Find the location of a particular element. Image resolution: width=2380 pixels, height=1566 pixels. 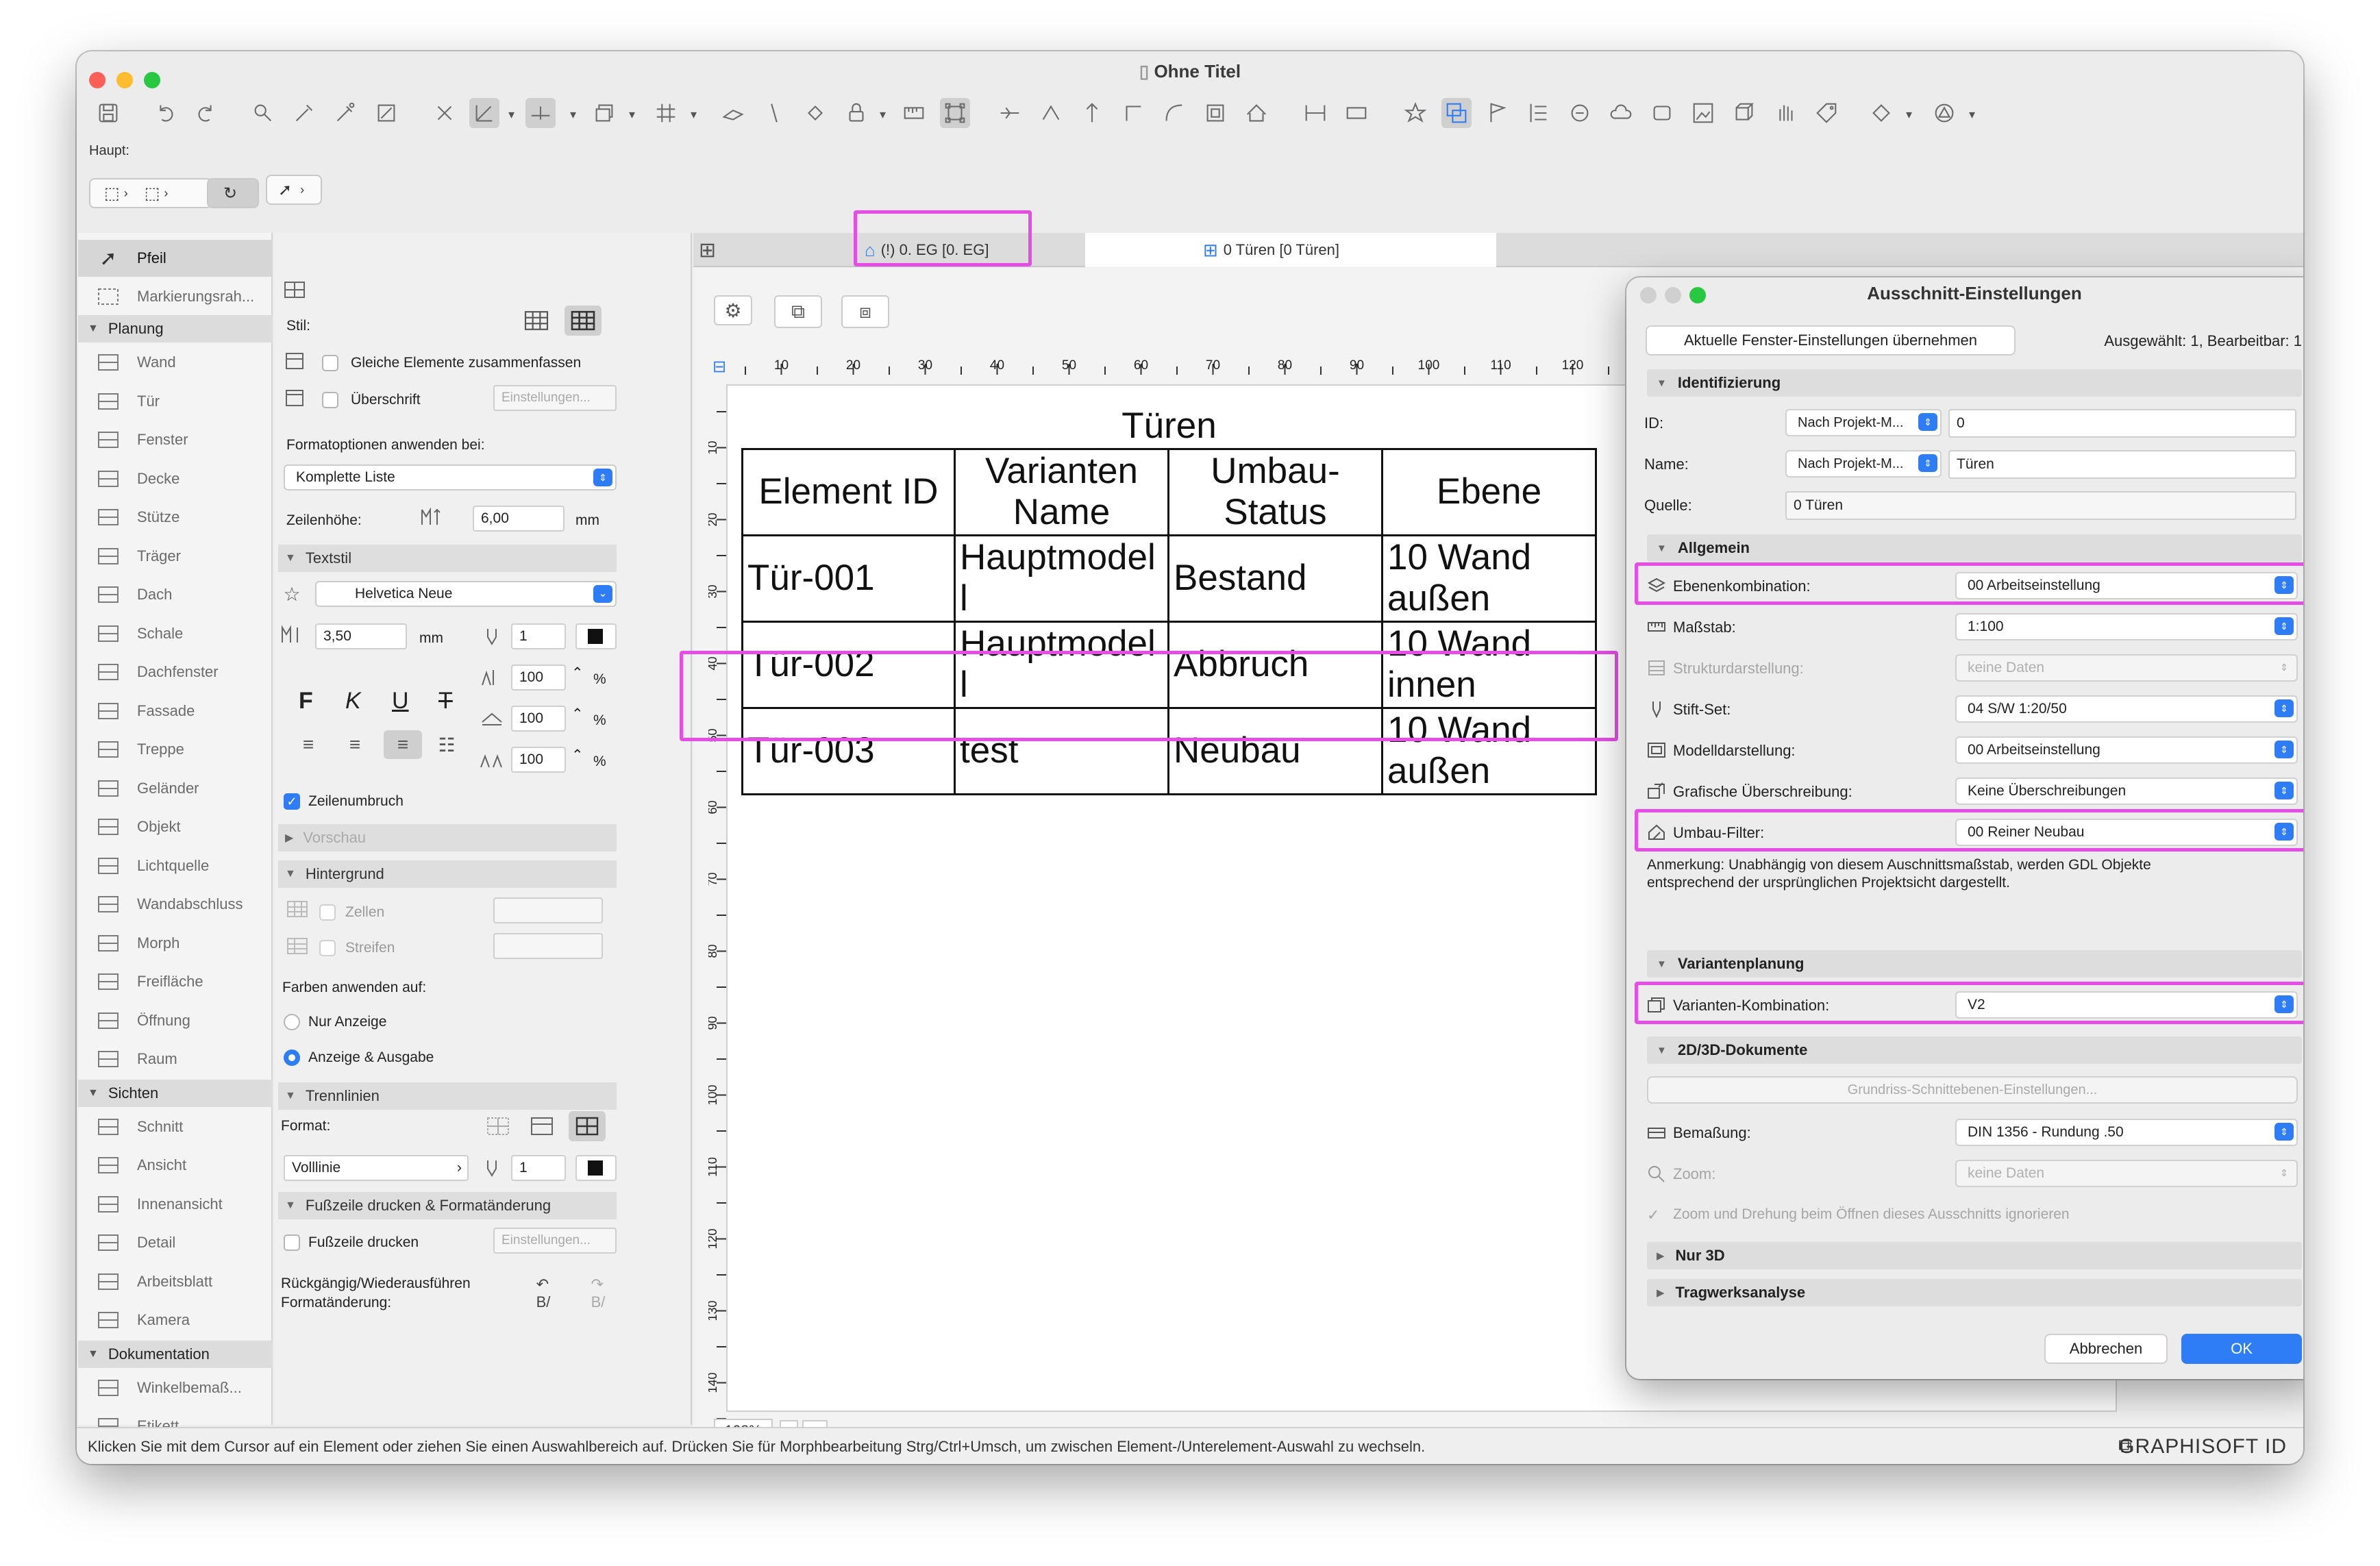

hand-icon is located at coordinates (1785, 113).